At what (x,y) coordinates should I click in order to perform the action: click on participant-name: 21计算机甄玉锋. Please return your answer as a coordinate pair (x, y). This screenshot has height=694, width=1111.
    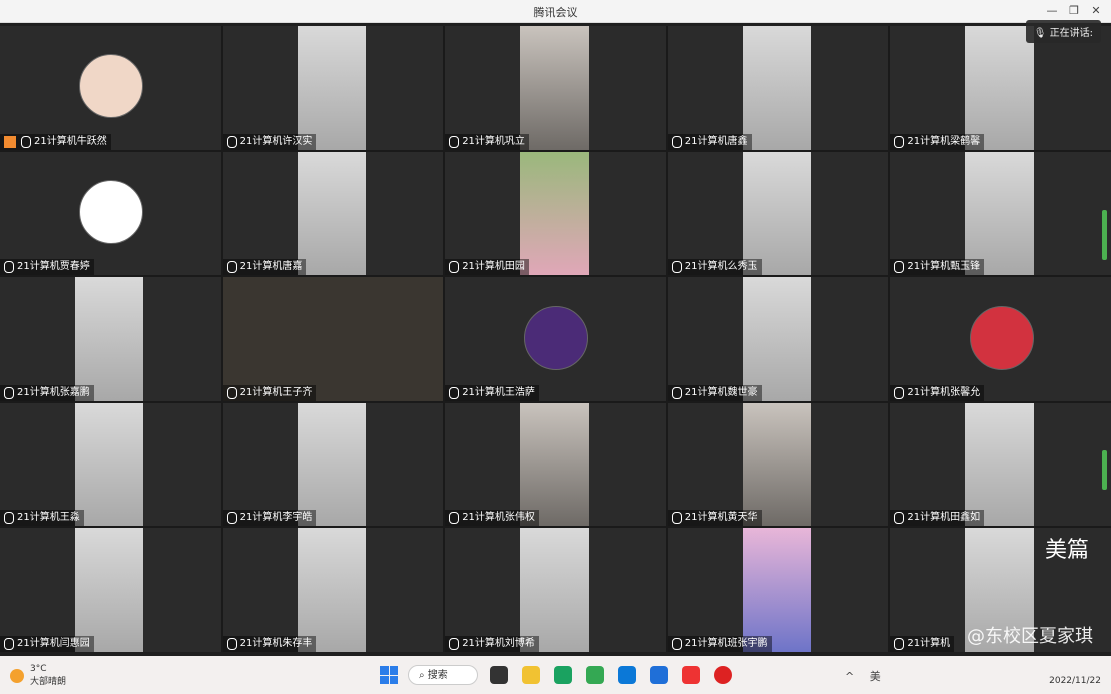
    Looking at the image, I should click on (944, 267).